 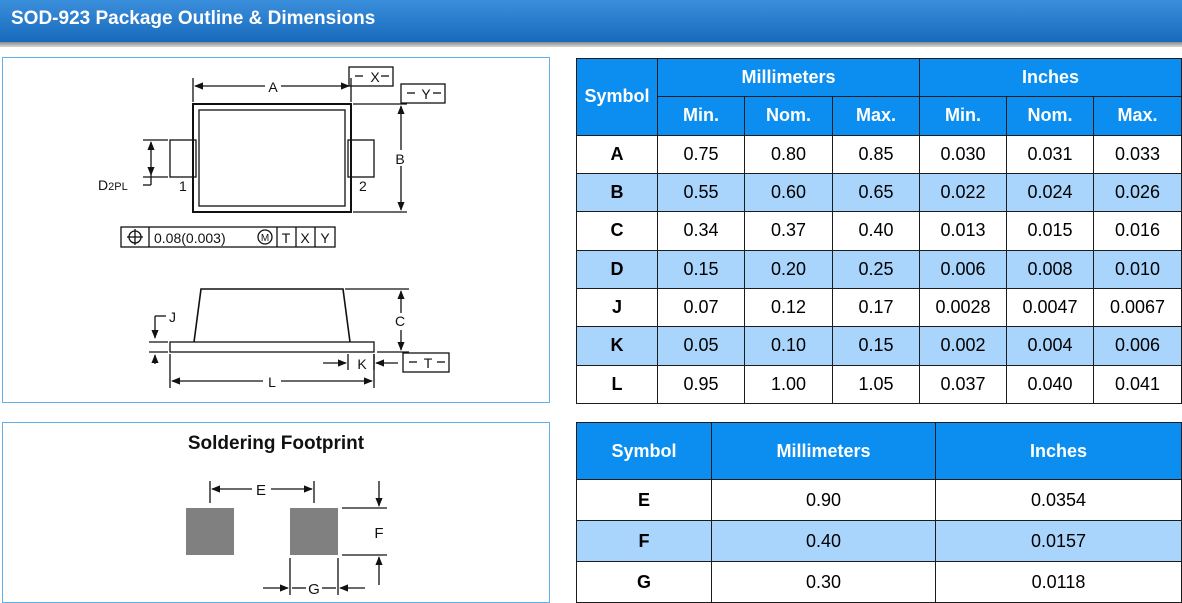 What do you see at coordinates (375, 77) in the screenshot?
I see `datum-x-label: X` at bounding box center [375, 77].